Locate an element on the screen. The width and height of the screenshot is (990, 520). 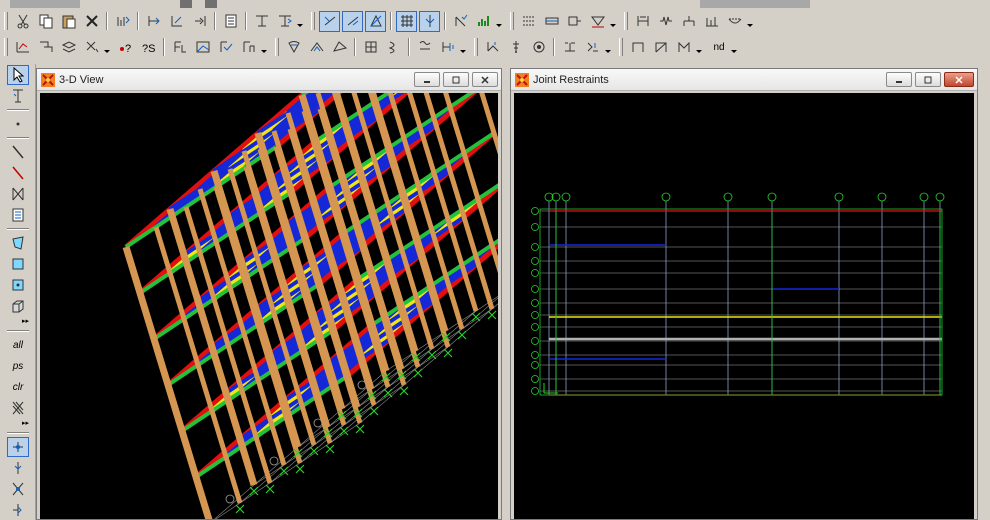
paste-icon is located at coordinates (68, 21).